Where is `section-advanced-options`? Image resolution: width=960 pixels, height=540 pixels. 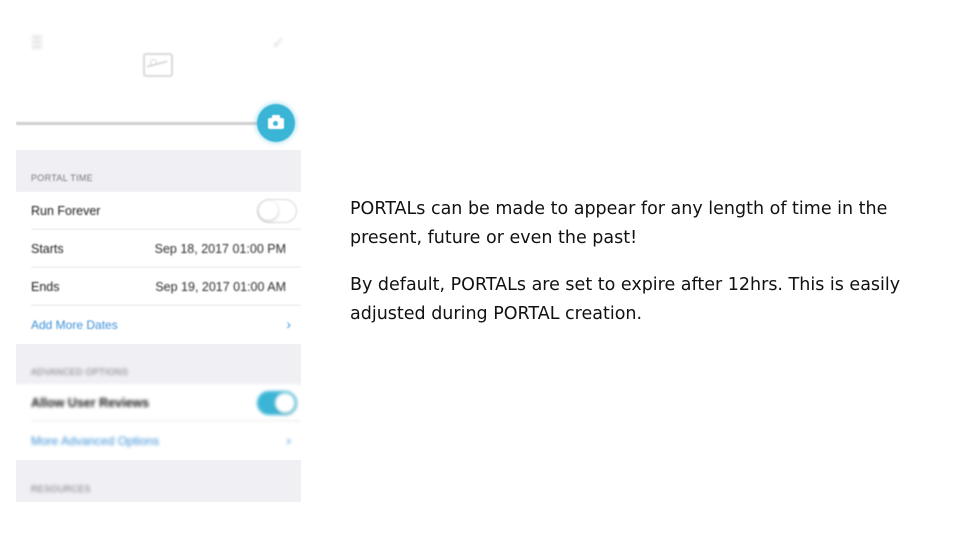
section-advanced-options is located at coordinates (158, 365).